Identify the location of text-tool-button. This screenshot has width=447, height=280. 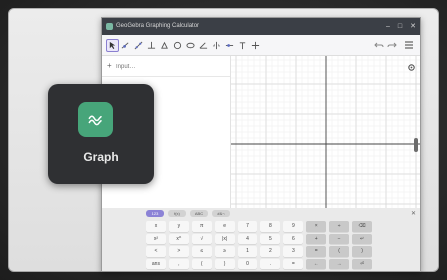
(242, 45).